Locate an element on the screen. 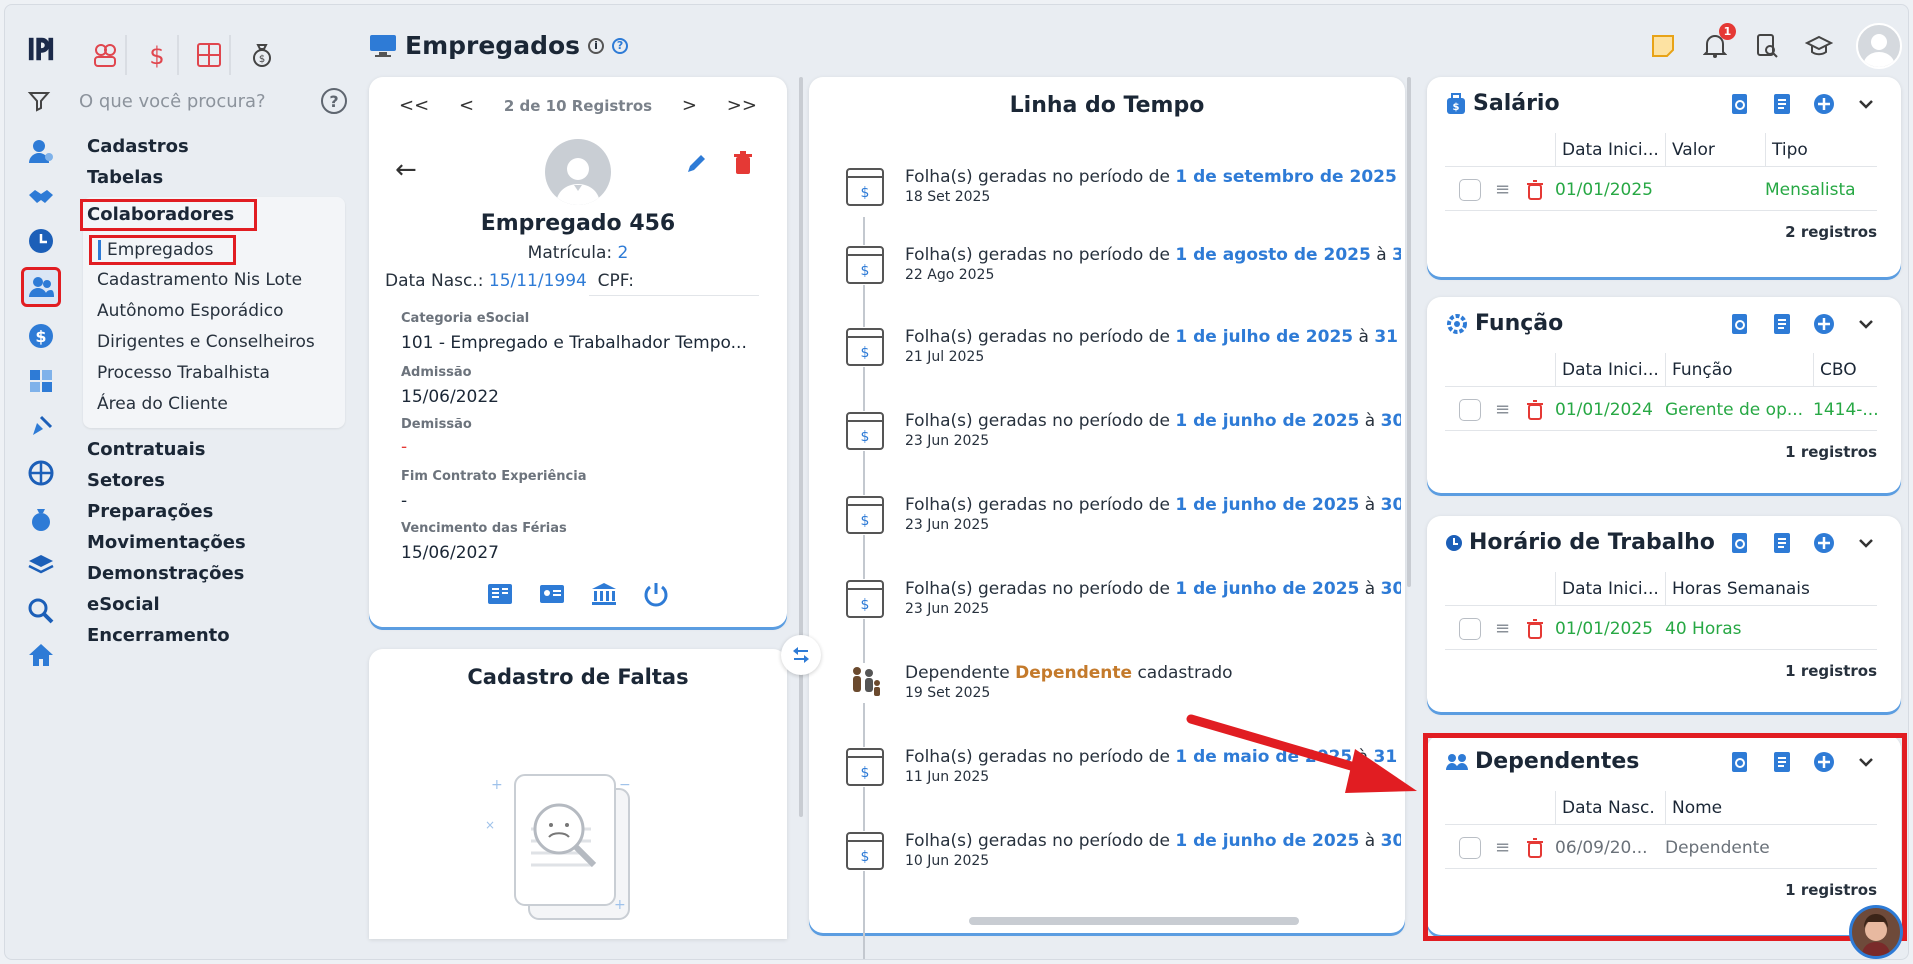 The width and height of the screenshot is (1913, 964). next-record-button: > is located at coordinates (689, 105).